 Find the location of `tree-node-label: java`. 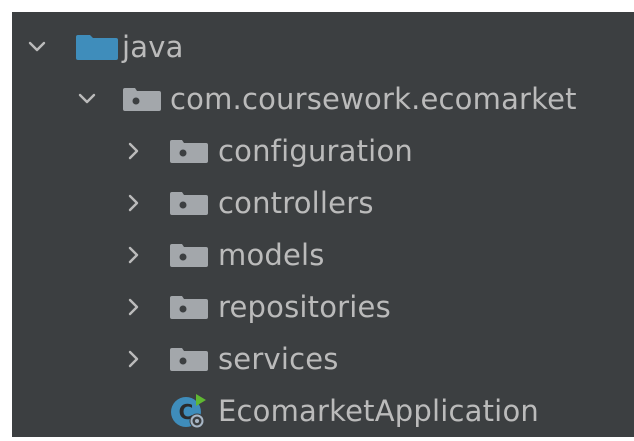

tree-node-label: java is located at coordinates (153, 47).